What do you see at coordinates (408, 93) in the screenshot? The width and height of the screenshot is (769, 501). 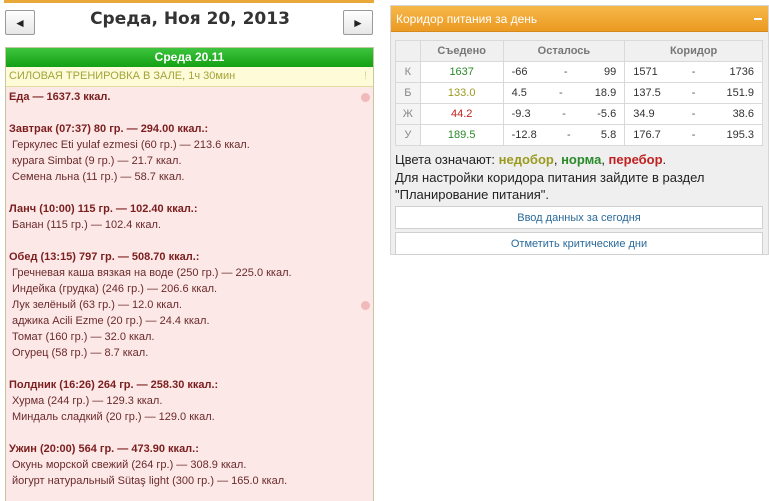 I see `row-label: Б` at bounding box center [408, 93].